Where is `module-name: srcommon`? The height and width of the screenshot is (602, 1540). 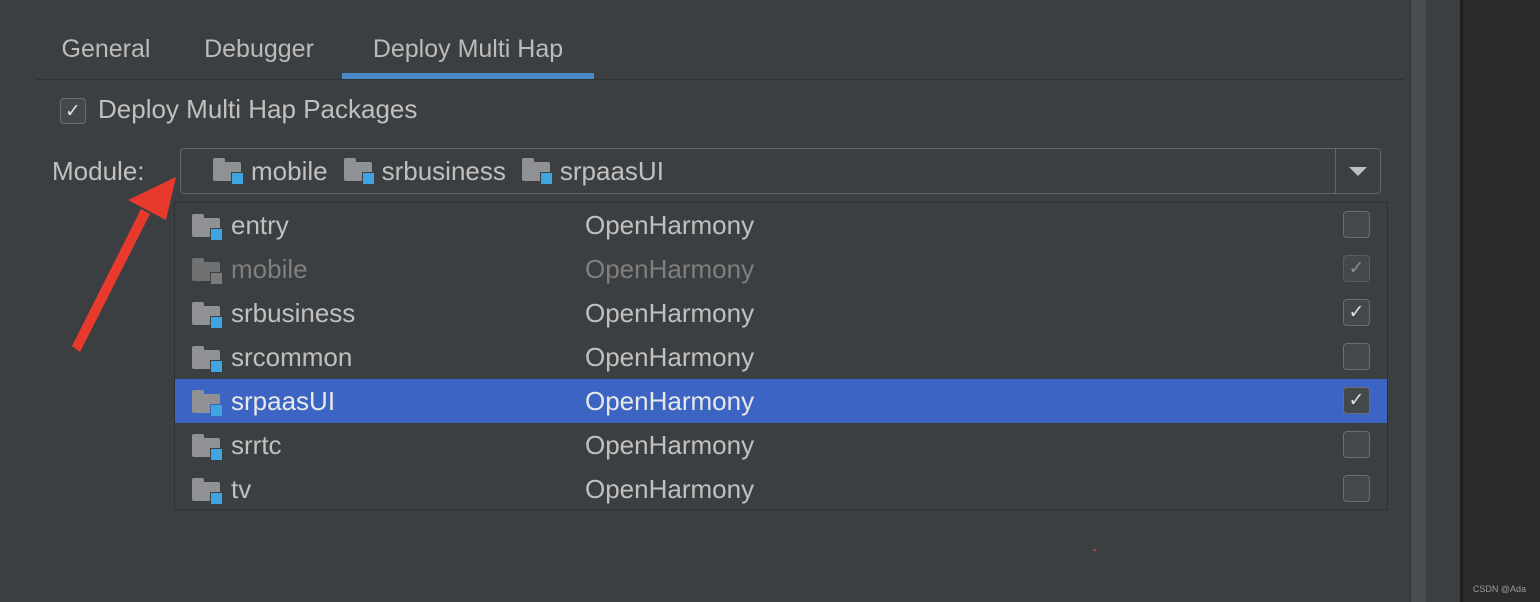 module-name: srcommon is located at coordinates (292, 357).